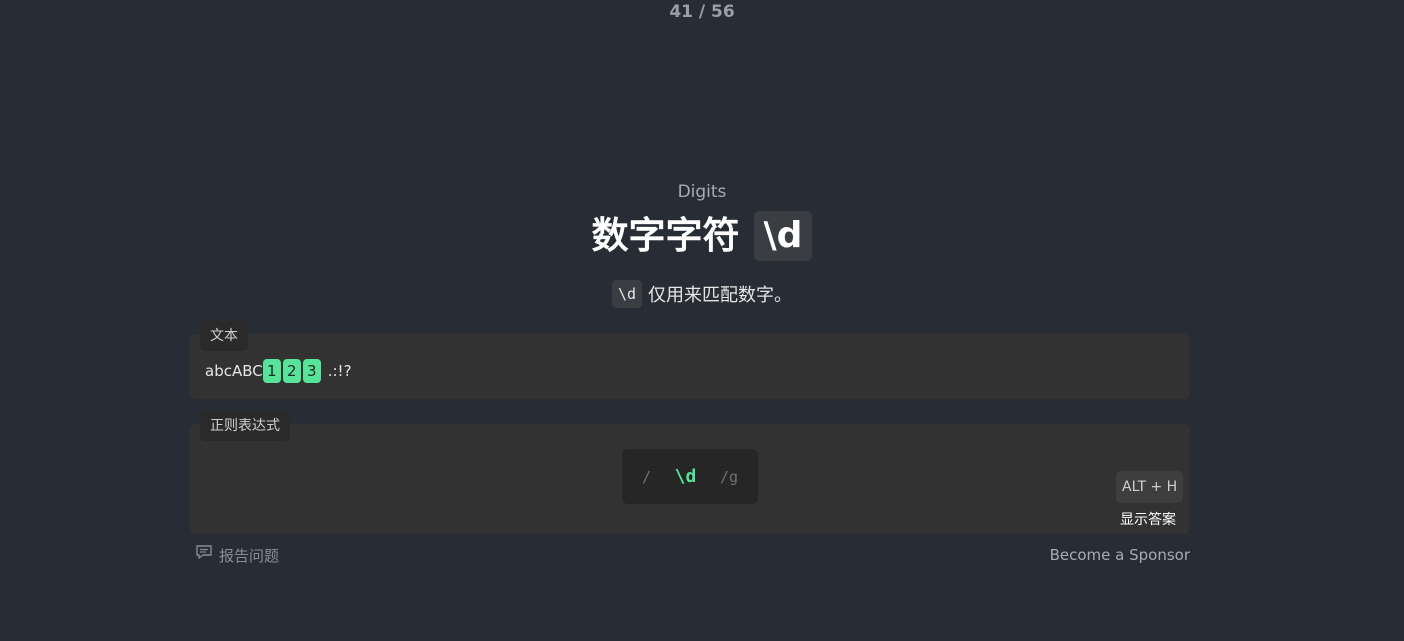 This screenshot has height=641, width=1404. What do you see at coordinates (685, 476) in the screenshot?
I see `regex-input` at bounding box center [685, 476].